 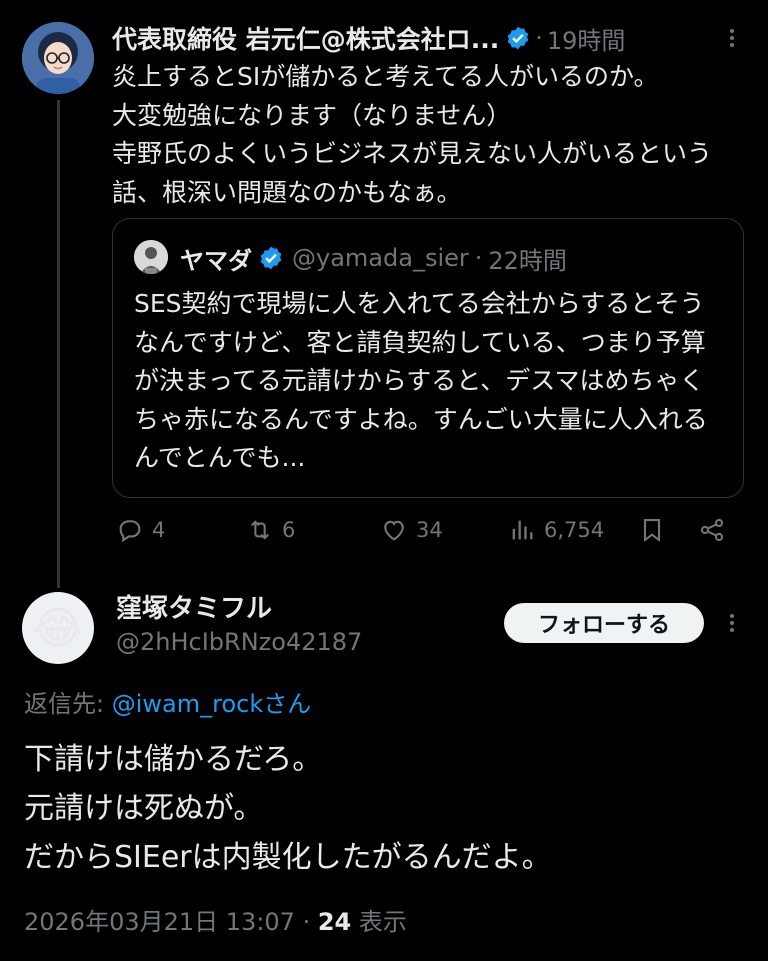 I want to click on quoted-author-name: ヤマダ, so click(x=216, y=260).